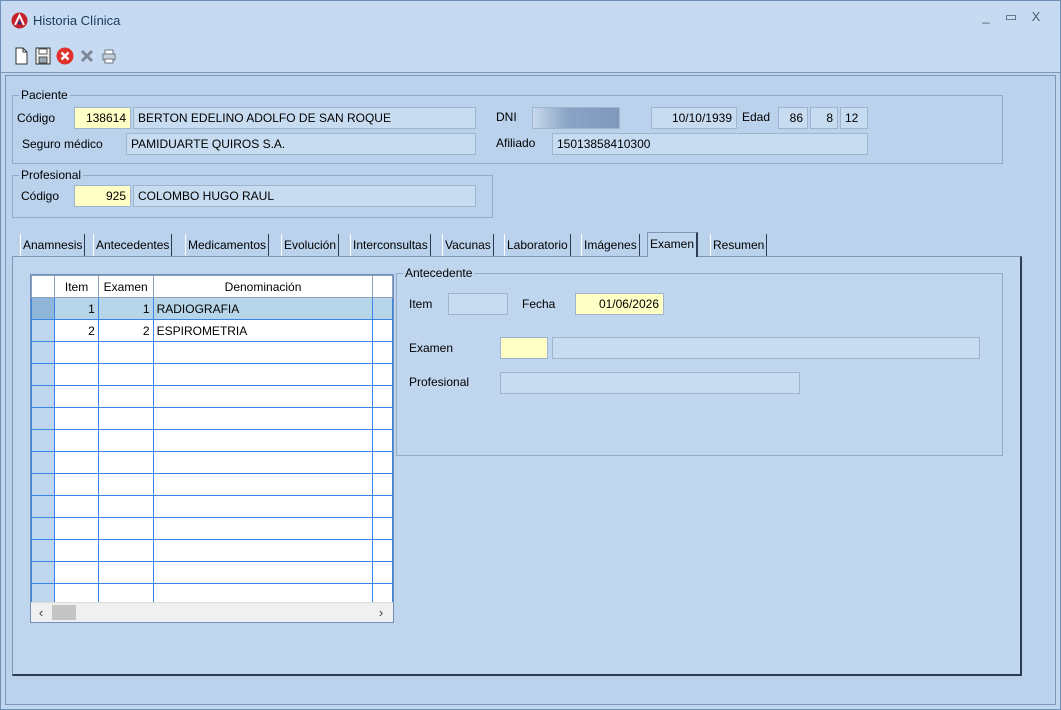 This screenshot has height=710, width=1061. Describe the element at coordinates (766, 348) in the screenshot. I see `antecedente-examen-desc-field` at that location.